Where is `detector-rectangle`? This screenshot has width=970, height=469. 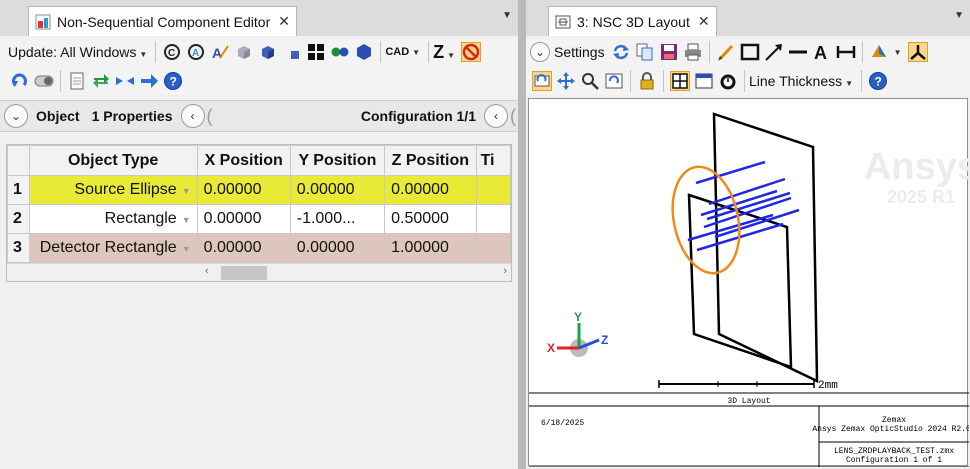 detector-rectangle is located at coordinates (765, 248).